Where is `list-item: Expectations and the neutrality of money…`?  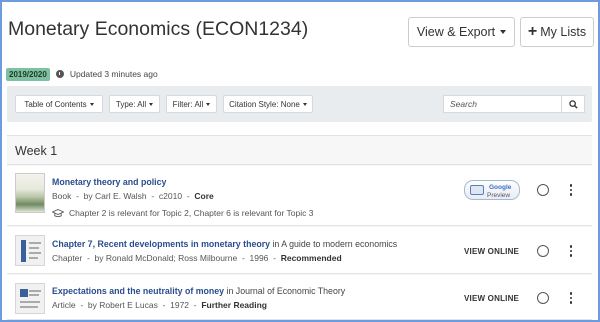
list-item: Expectations and the neutrality of money… is located at coordinates (299, 297).